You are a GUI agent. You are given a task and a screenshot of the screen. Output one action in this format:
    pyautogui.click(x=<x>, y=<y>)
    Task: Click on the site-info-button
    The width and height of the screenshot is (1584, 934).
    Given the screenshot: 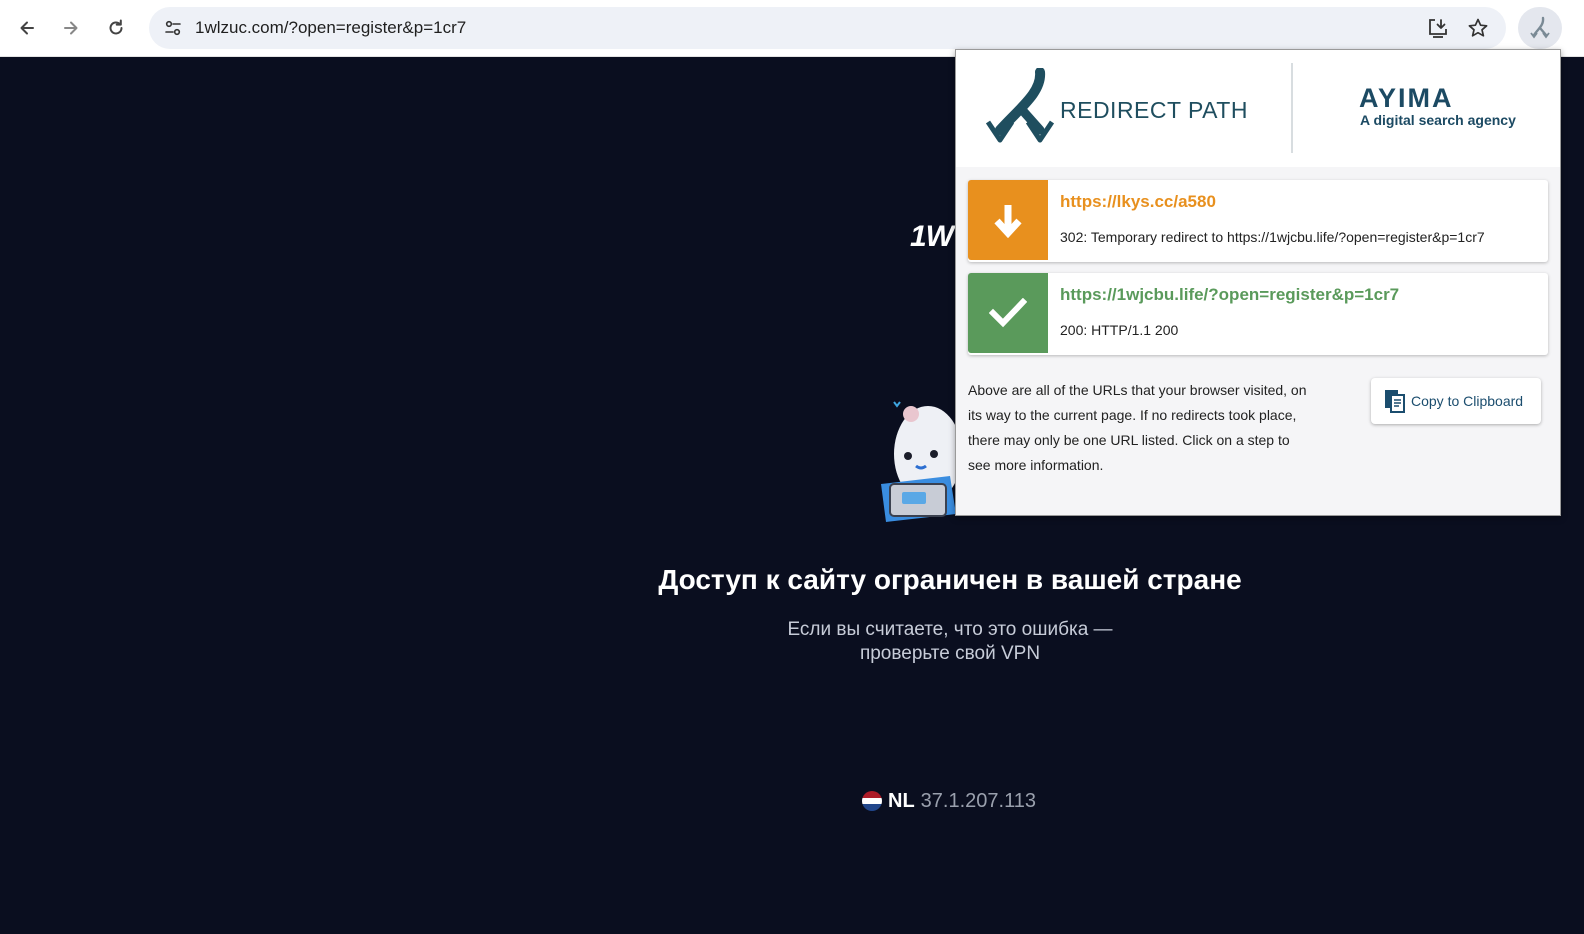 What is the action you would take?
    pyautogui.click(x=173, y=28)
    